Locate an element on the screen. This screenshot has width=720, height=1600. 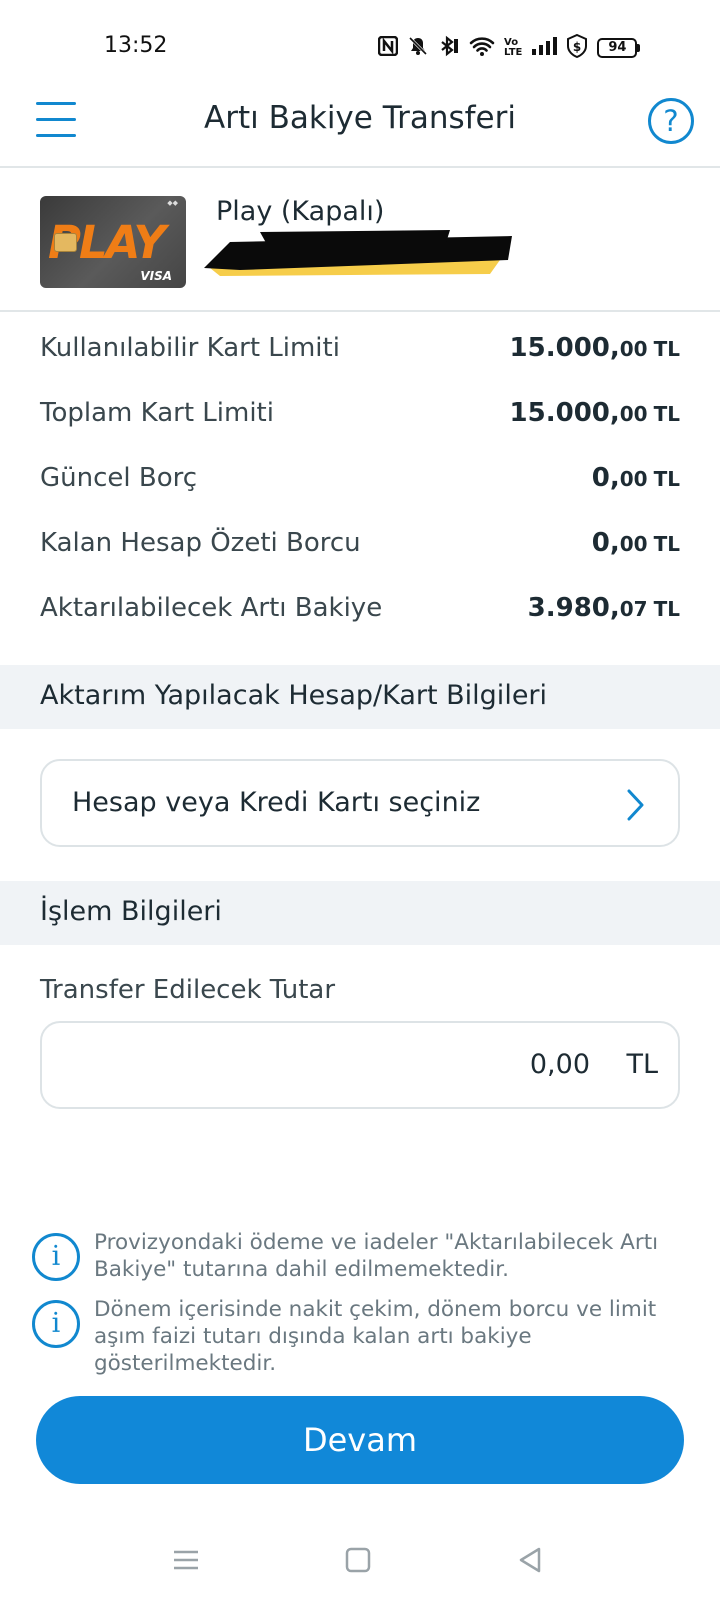
card-name: Play (Kapalı) is located at coordinates (300, 211).